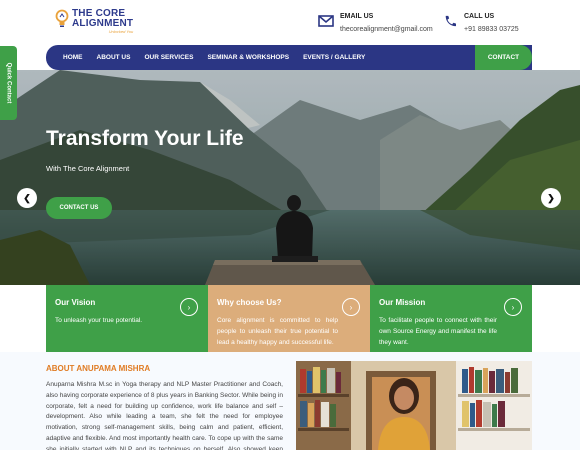 The height and width of the screenshot is (450, 580). Describe the element at coordinates (79, 208) in the screenshot. I see `contact-us-button: CONTACT US` at that location.